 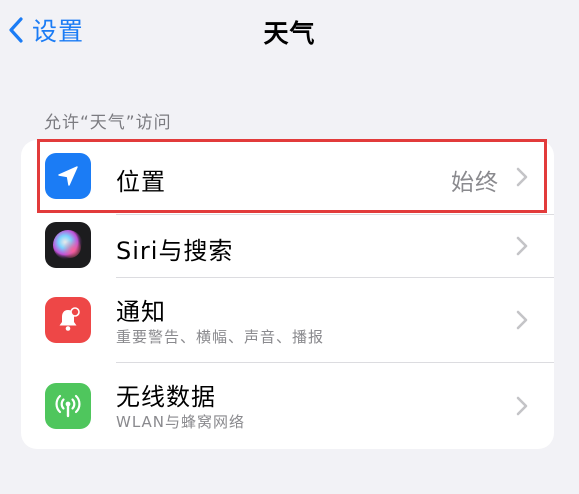 I want to click on siri-icon, so click(x=68, y=245).